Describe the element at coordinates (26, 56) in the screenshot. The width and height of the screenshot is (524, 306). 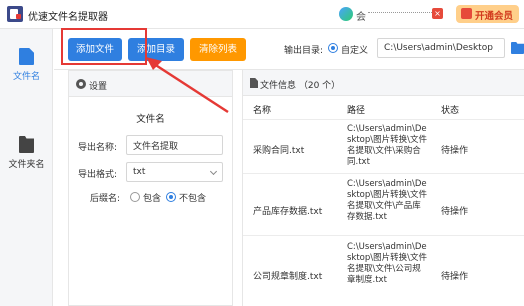
I see `file-icon` at that location.